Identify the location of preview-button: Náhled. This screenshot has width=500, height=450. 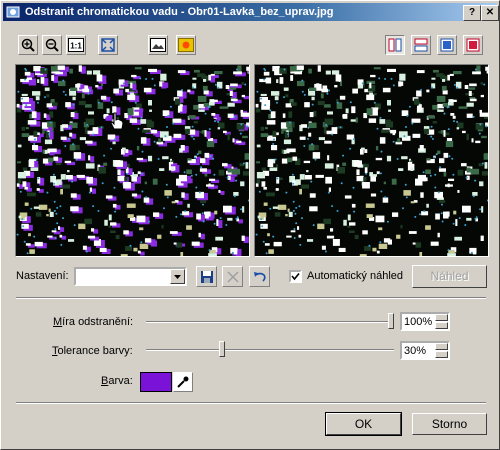
(449, 276).